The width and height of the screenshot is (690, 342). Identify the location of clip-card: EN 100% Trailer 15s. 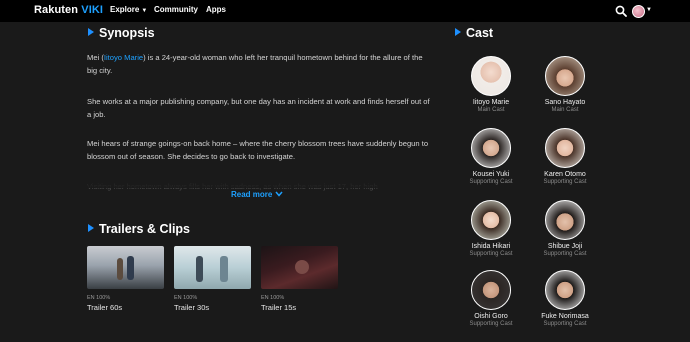
(299, 279).